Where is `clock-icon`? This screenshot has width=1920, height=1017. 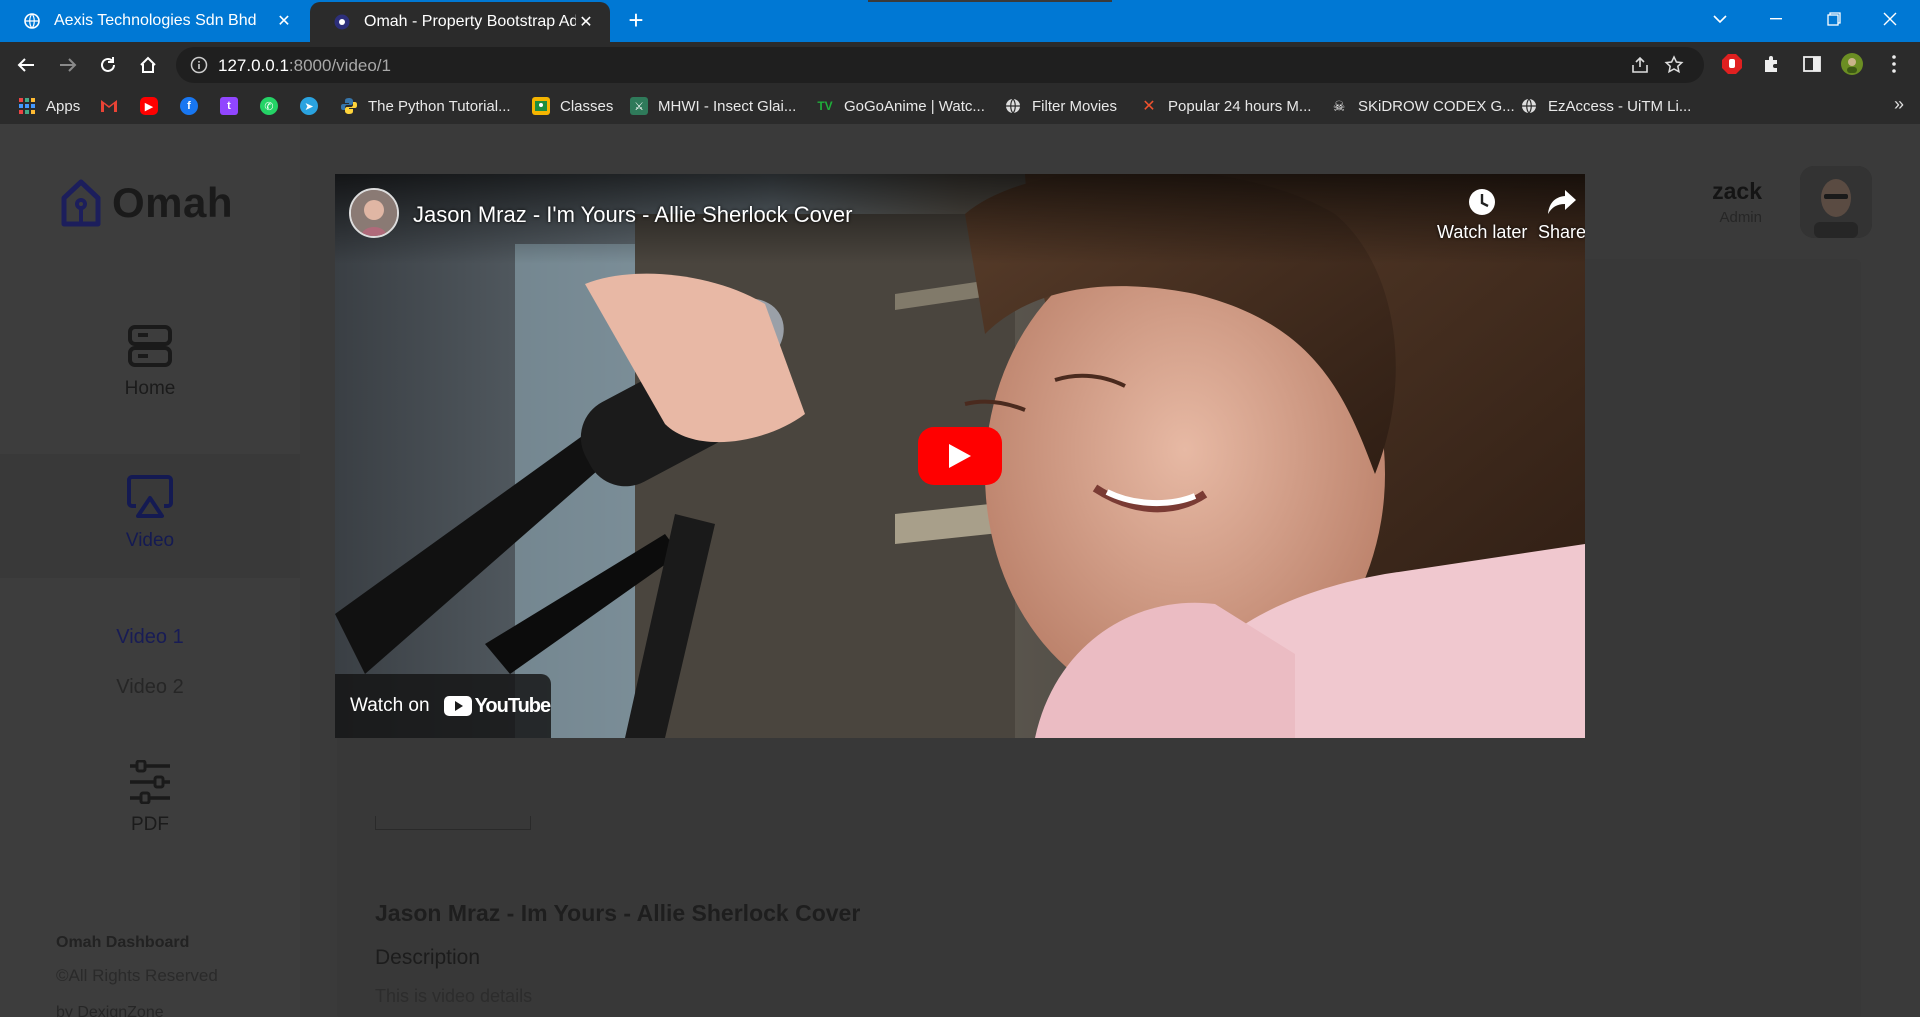 clock-icon is located at coordinates (1482, 202).